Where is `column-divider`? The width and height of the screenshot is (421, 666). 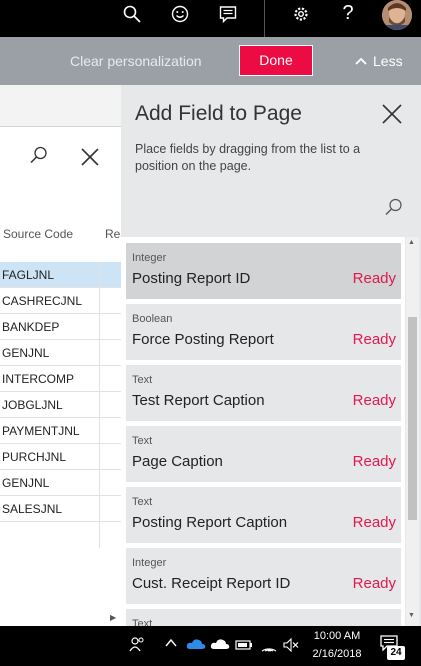 column-divider is located at coordinates (99, 405).